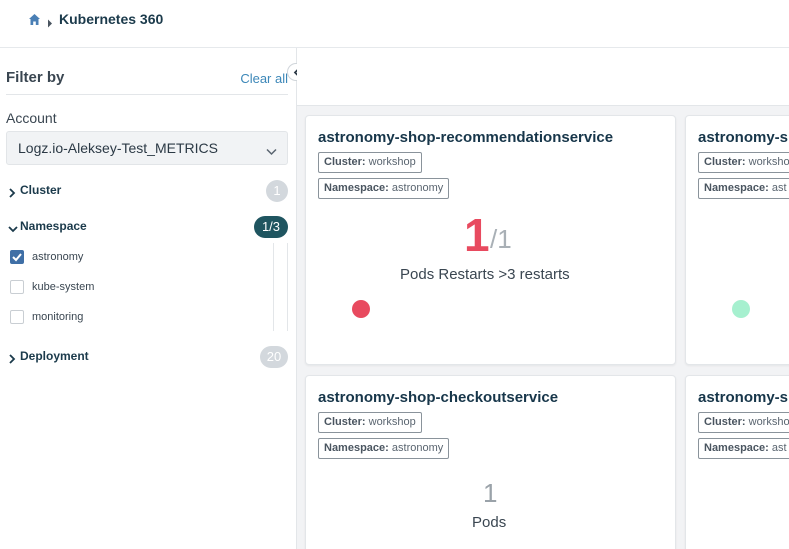 This screenshot has width=789, height=549. Describe the element at coordinates (501, 239) in the screenshot. I see `metric-total: /1` at that location.